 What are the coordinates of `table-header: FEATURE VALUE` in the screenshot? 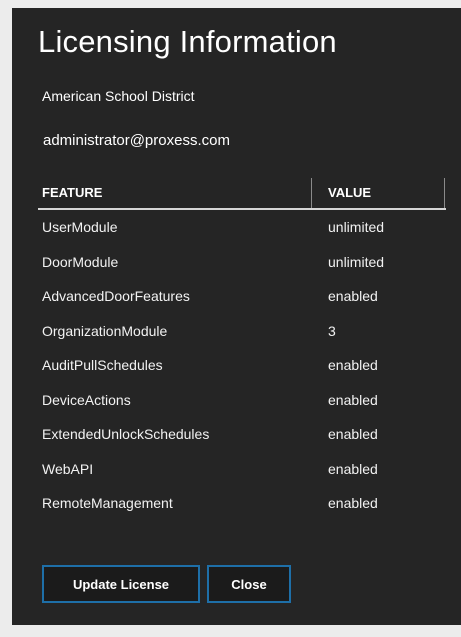 It's located at (242, 193).